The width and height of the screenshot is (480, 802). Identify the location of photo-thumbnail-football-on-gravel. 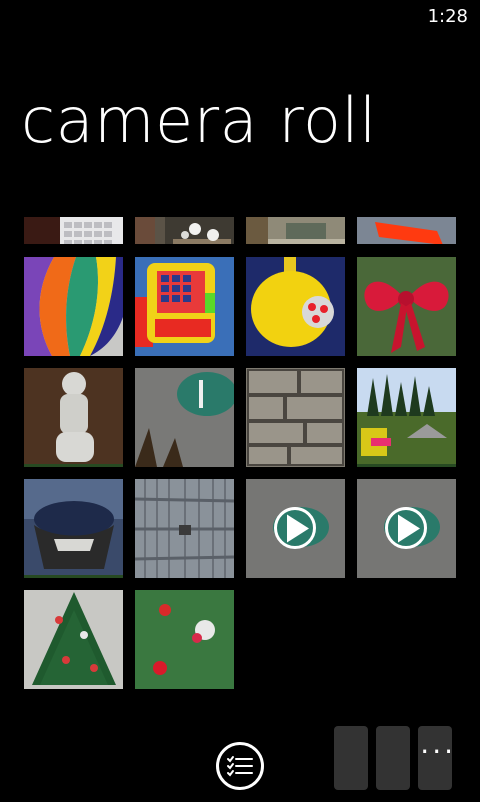
(184, 417).